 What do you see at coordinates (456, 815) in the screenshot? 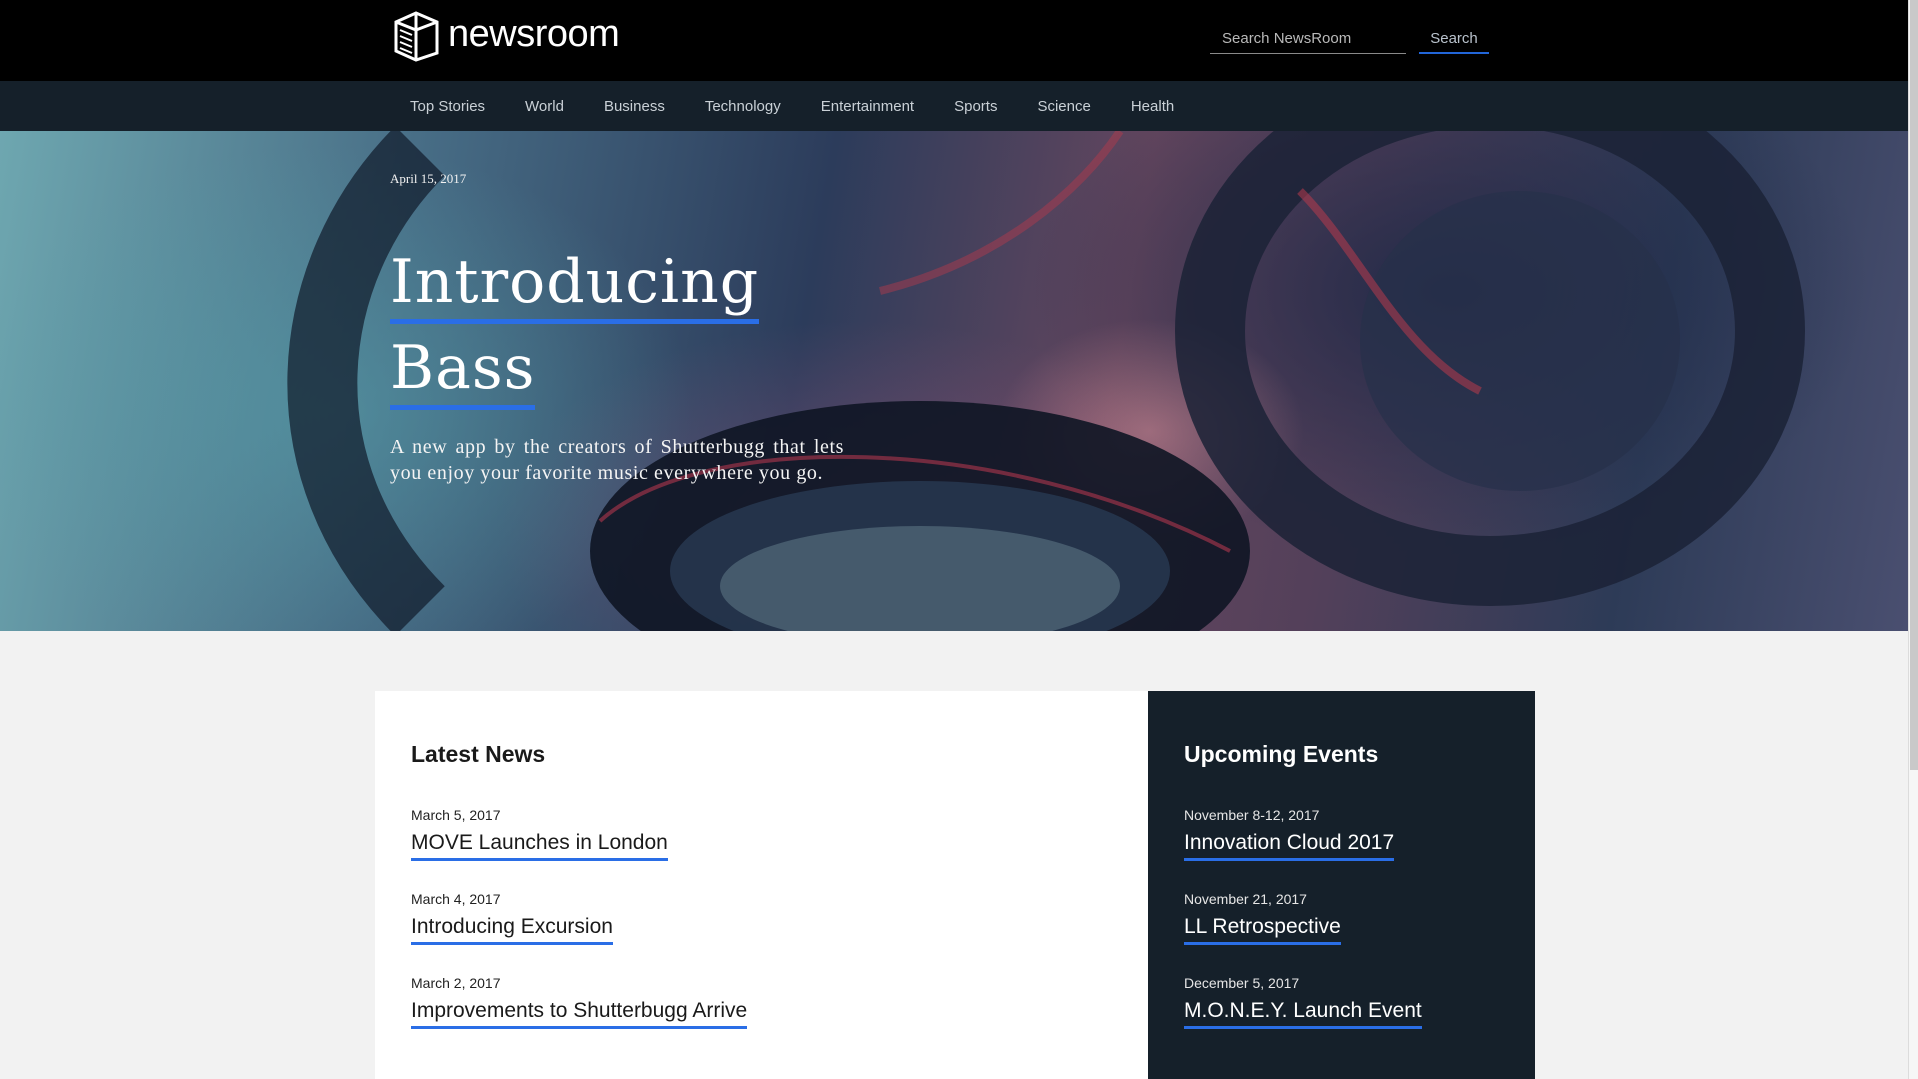
I see `news-item-date: March 5, 2017` at bounding box center [456, 815].